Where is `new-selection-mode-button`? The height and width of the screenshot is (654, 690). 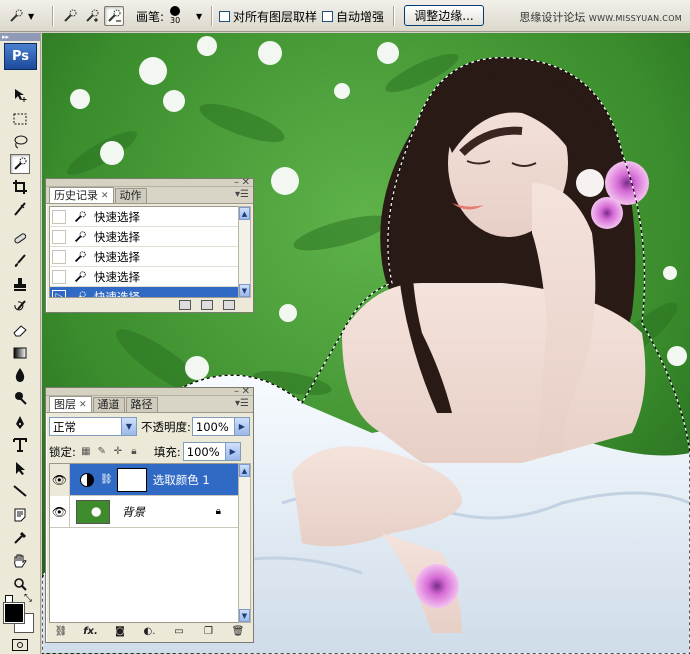 new-selection-mode-button is located at coordinates (70, 16).